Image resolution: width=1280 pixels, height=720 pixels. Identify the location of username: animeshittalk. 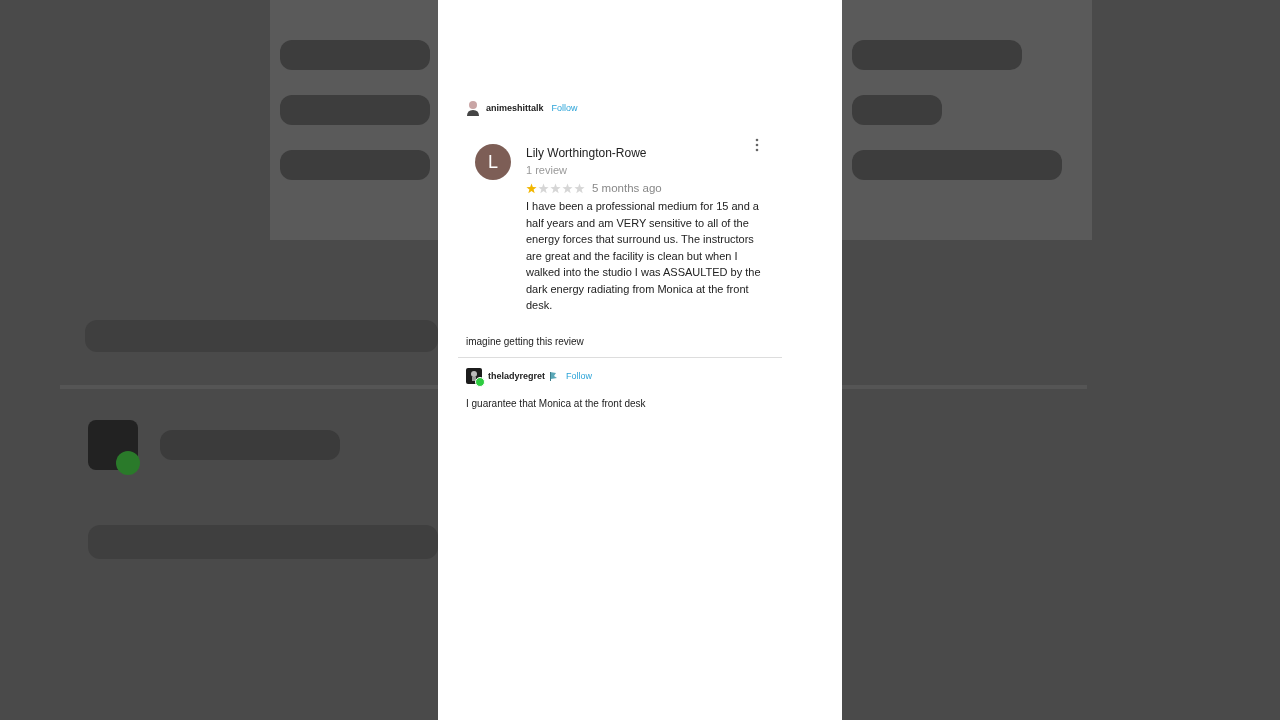
(515, 108).